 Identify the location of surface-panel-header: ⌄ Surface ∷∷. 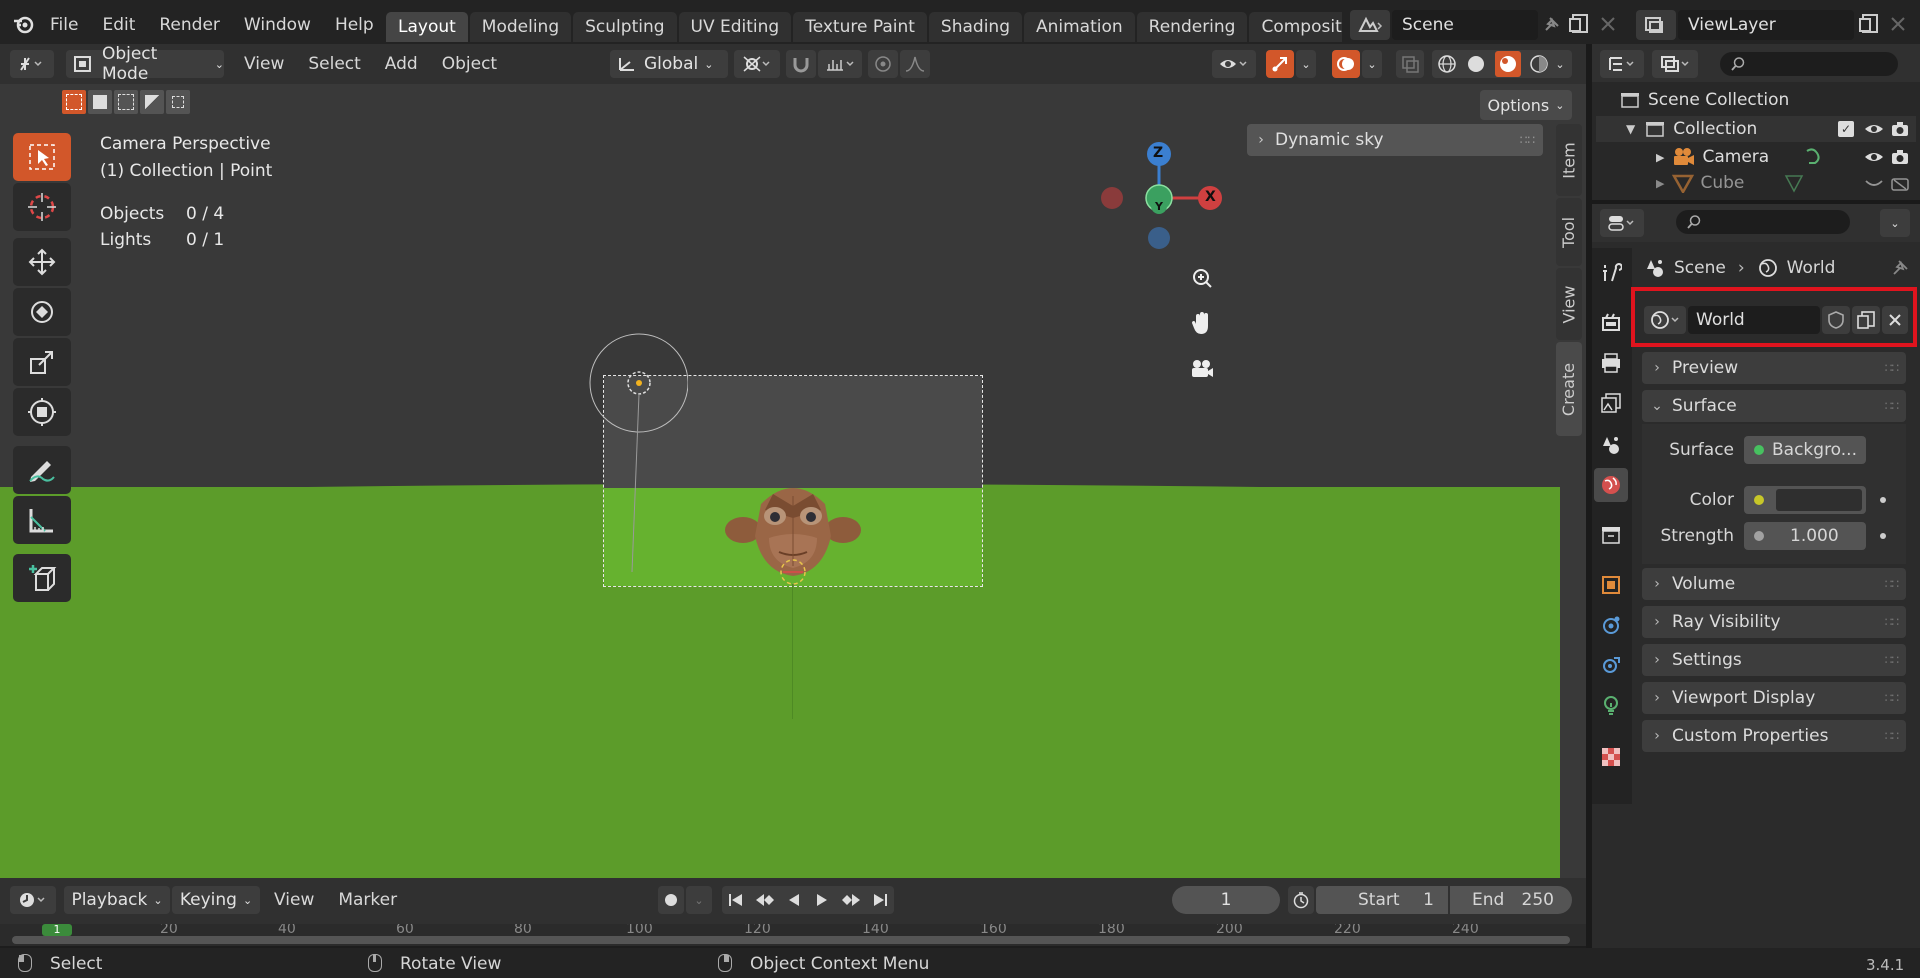
(1774, 406).